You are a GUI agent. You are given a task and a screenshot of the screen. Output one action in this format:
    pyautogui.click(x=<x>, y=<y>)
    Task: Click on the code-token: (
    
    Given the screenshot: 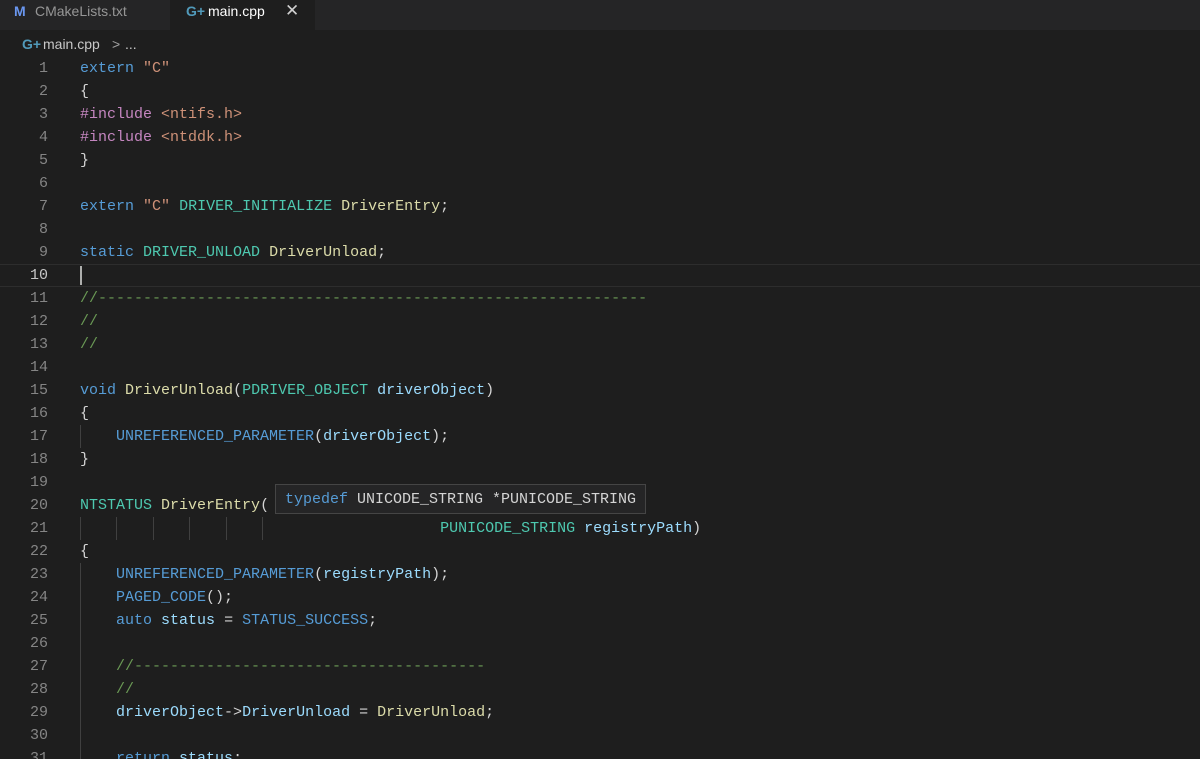 What is the action you would take?
    pyautogui.click(x=319, y=574)
    